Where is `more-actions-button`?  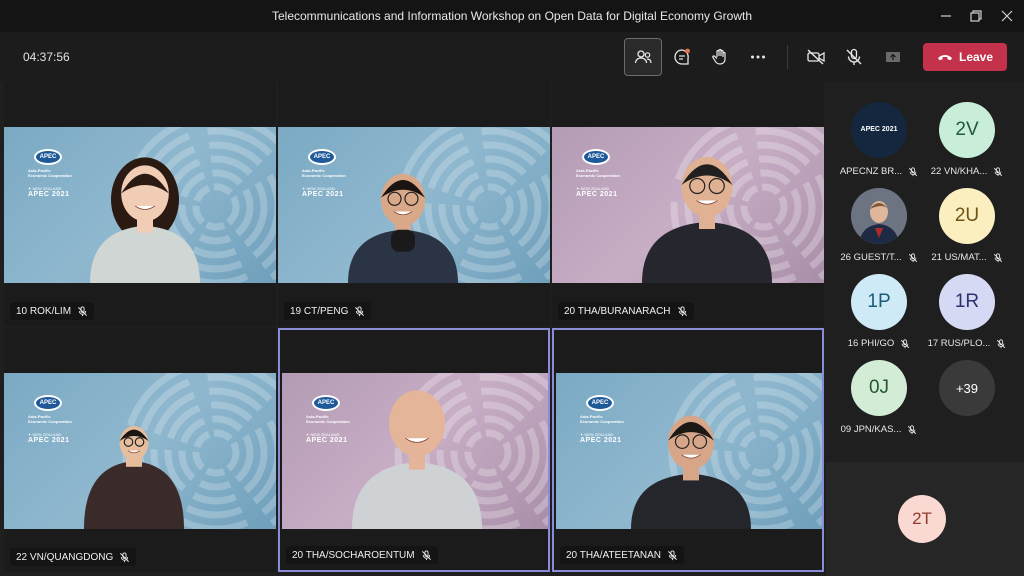 more-actions-button is located at coordinates (758, 57).